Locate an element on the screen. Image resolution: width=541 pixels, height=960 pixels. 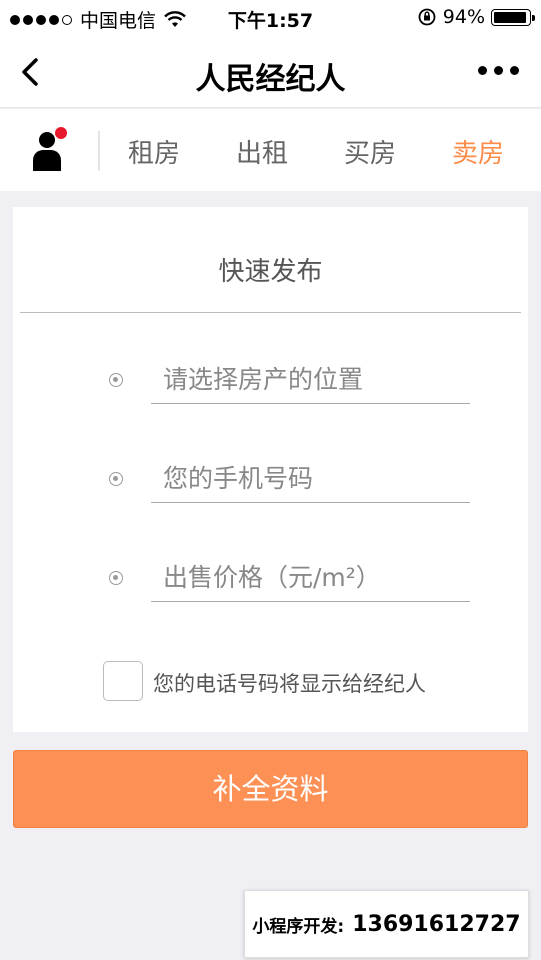
tab-divider is located at coordinates (99, 151).